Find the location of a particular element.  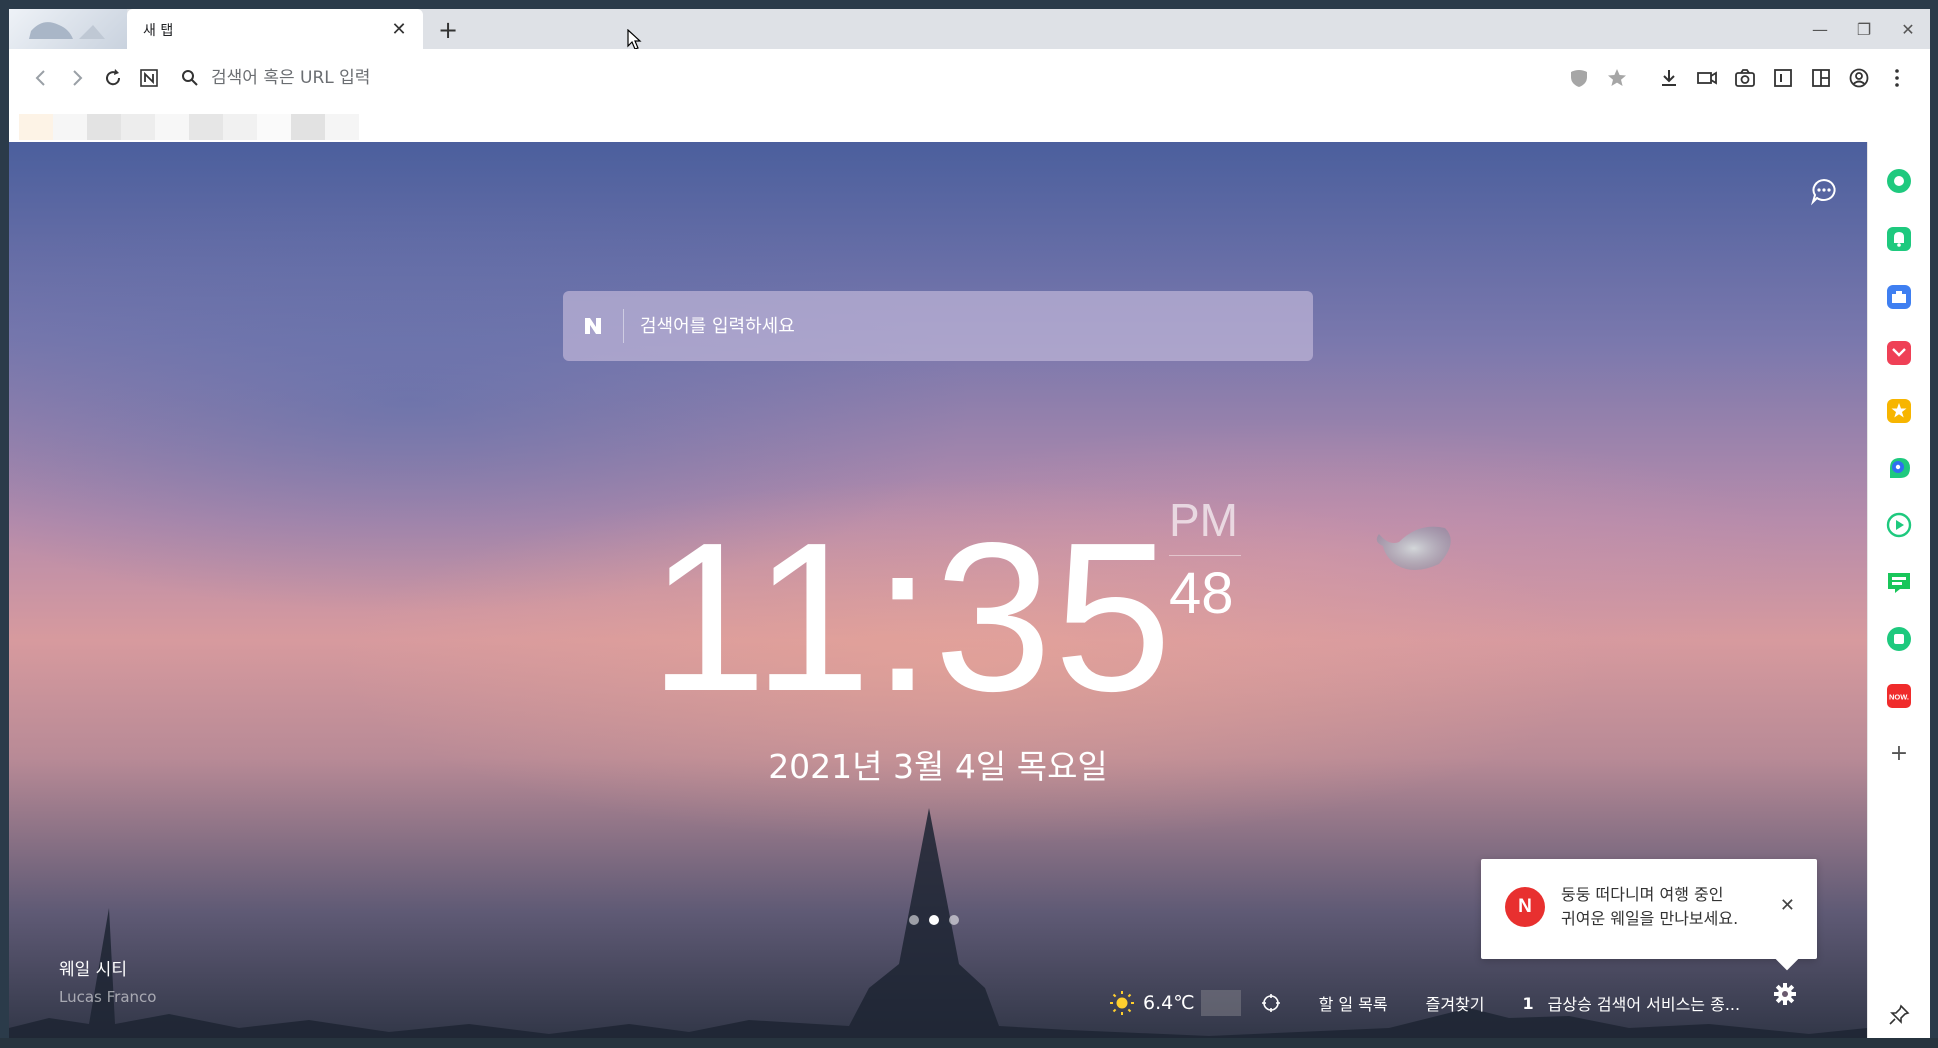

restore-button: ❐ is located at coordinates (1864, 29).